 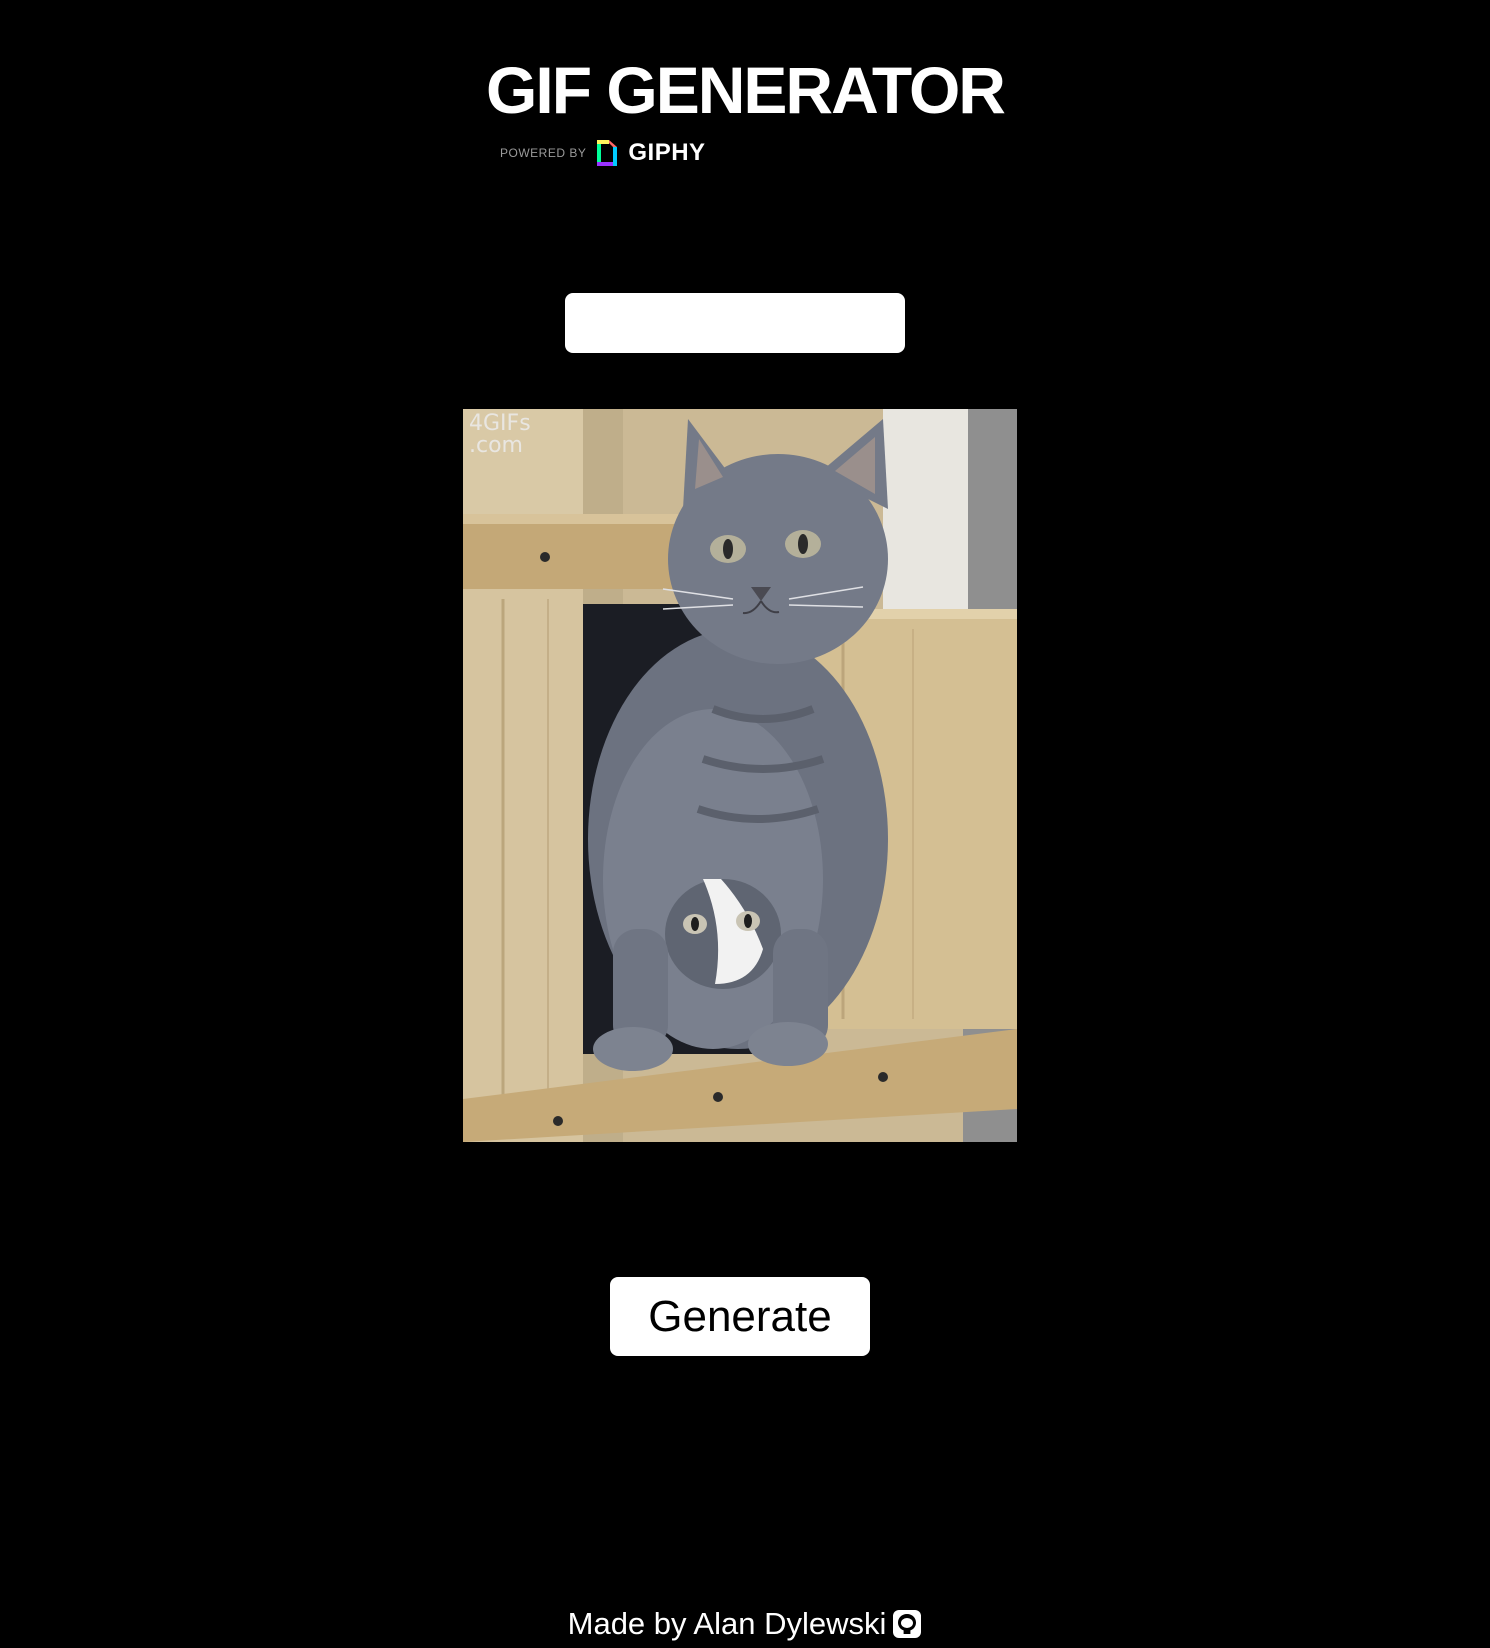 I want to click on page-title: GIF GENERATOR, so click(x=746, y=90).